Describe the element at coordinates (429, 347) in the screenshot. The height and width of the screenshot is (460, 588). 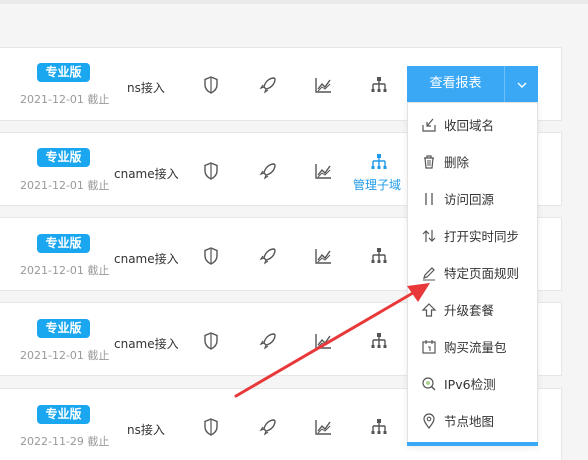
I see `calendar-icon` at that location.